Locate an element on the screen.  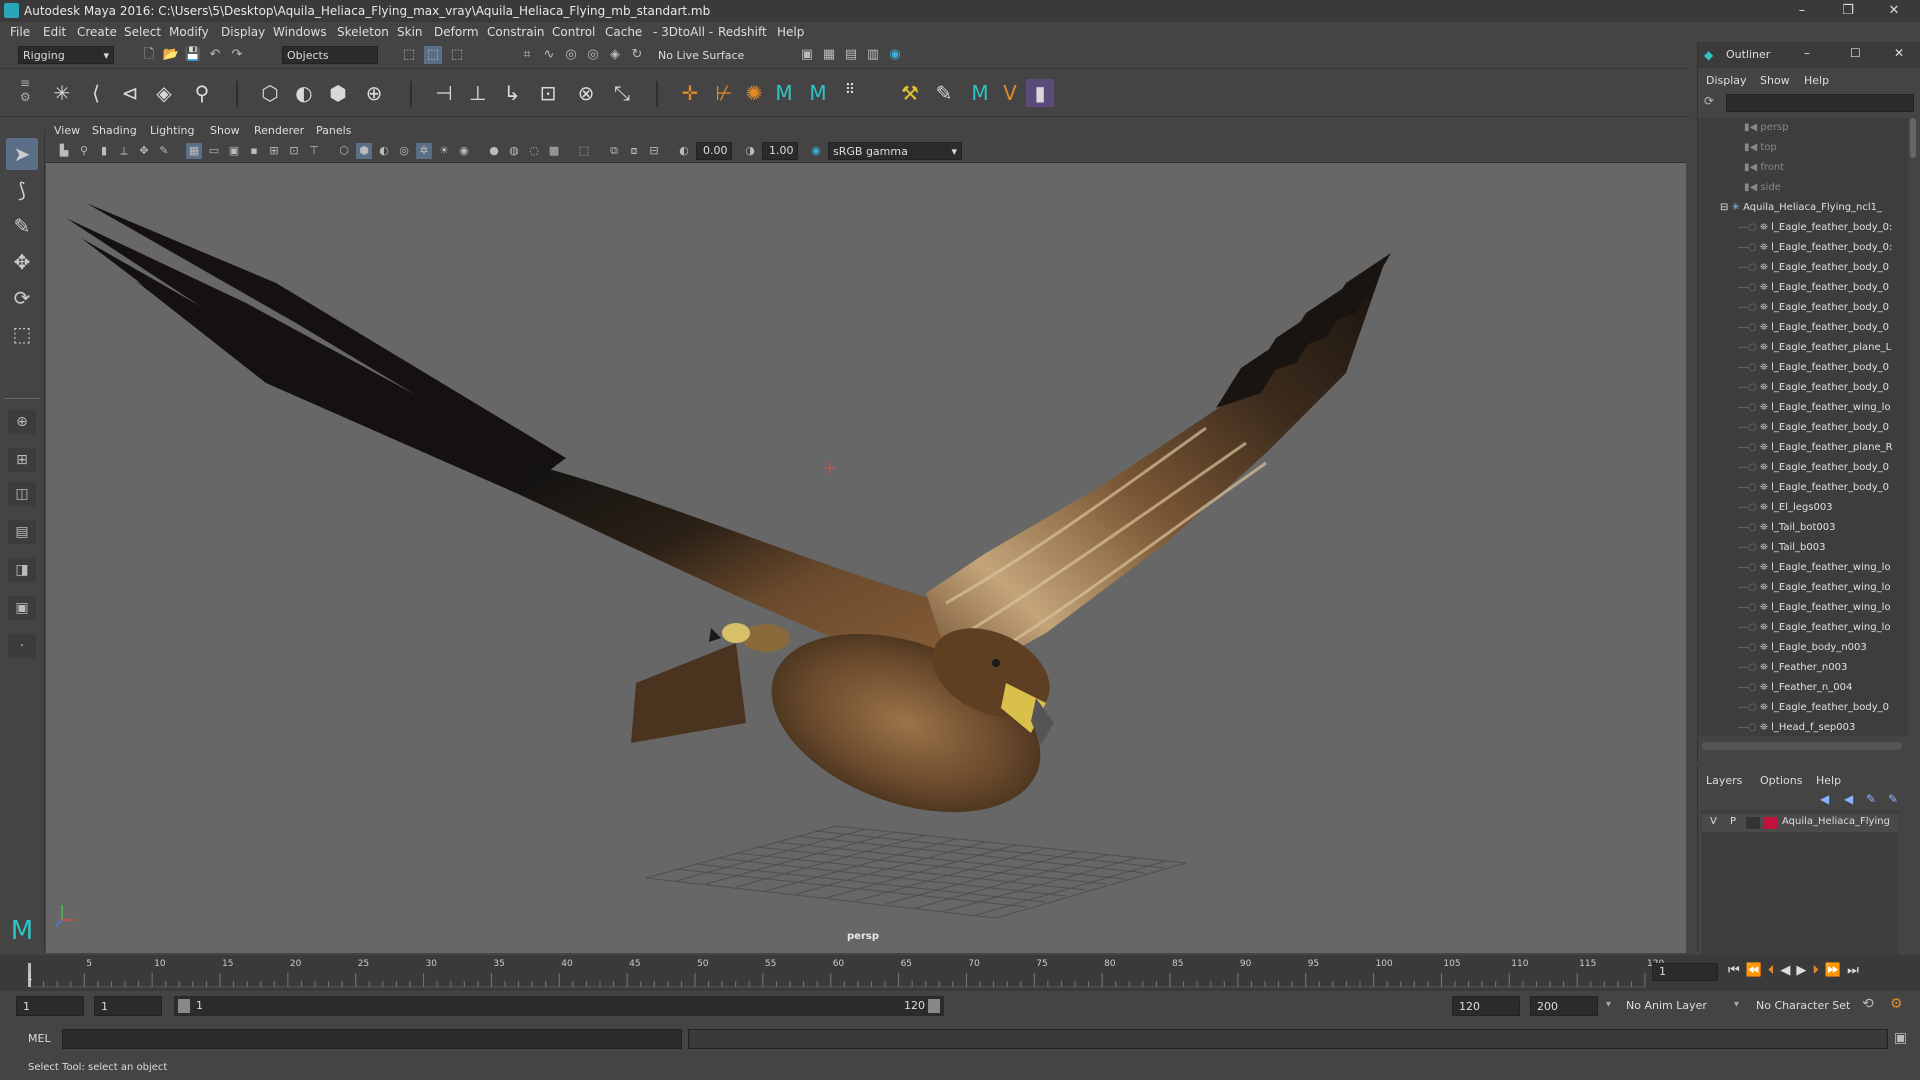
smooth-shade-icon: ⬢ is located at coordinates (364, 151).